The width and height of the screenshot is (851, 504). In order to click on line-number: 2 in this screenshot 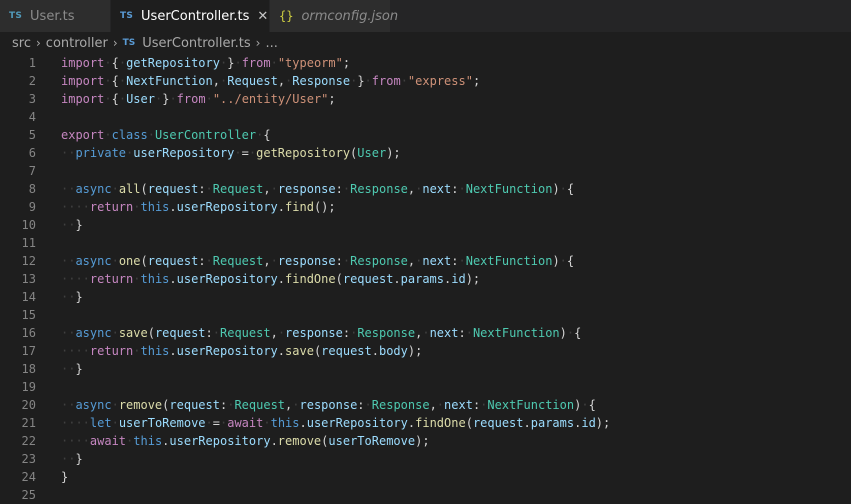, I will do `click(32, 81)`.